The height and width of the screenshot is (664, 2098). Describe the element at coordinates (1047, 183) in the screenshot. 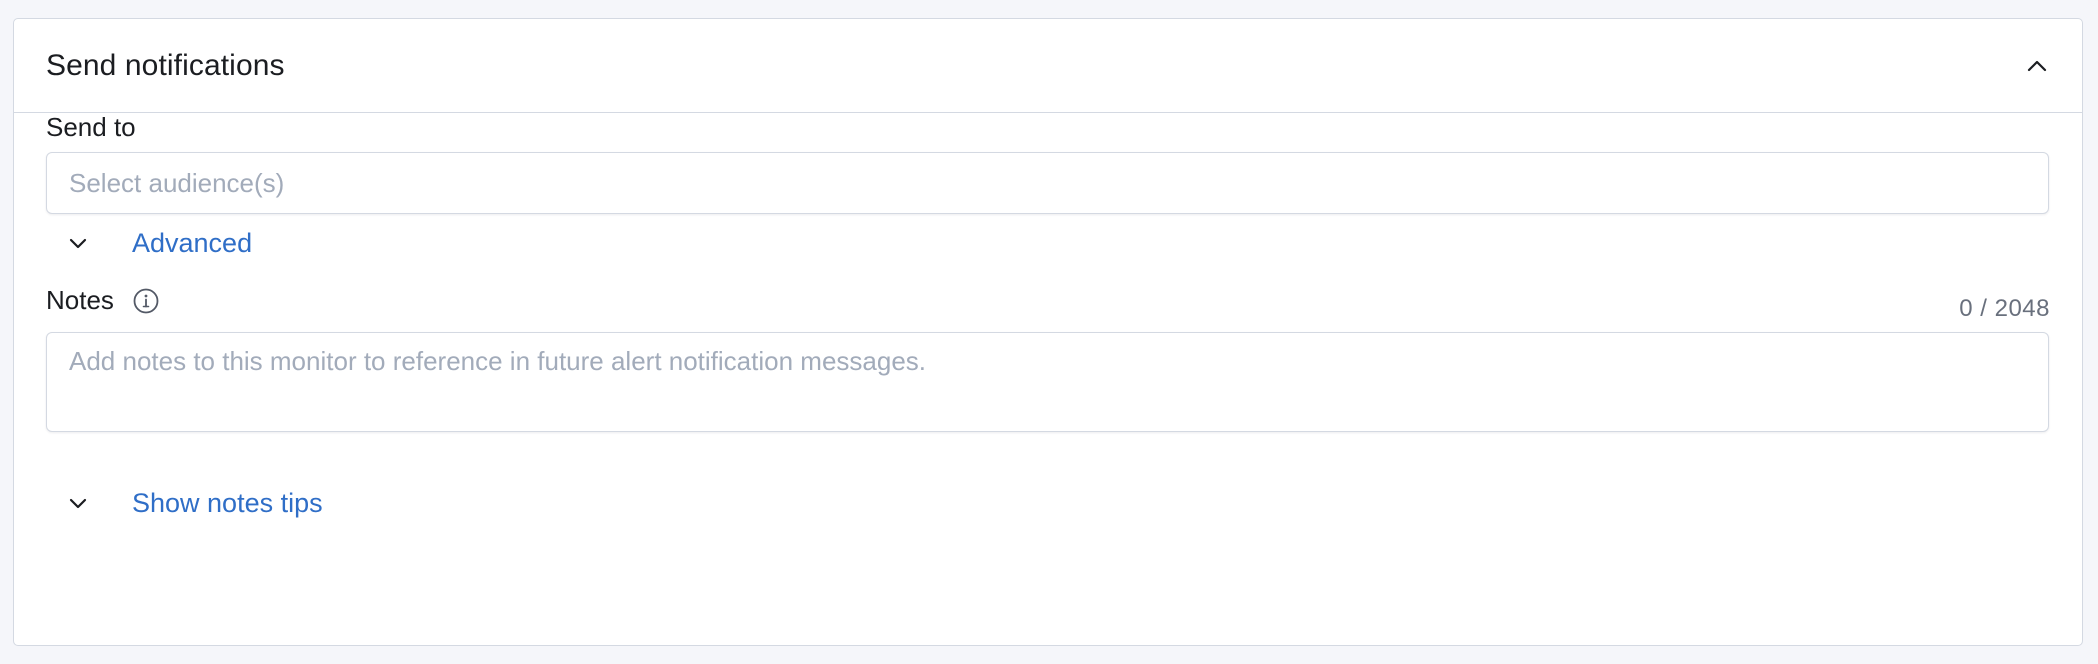

I see `audience-select-input` at that location.